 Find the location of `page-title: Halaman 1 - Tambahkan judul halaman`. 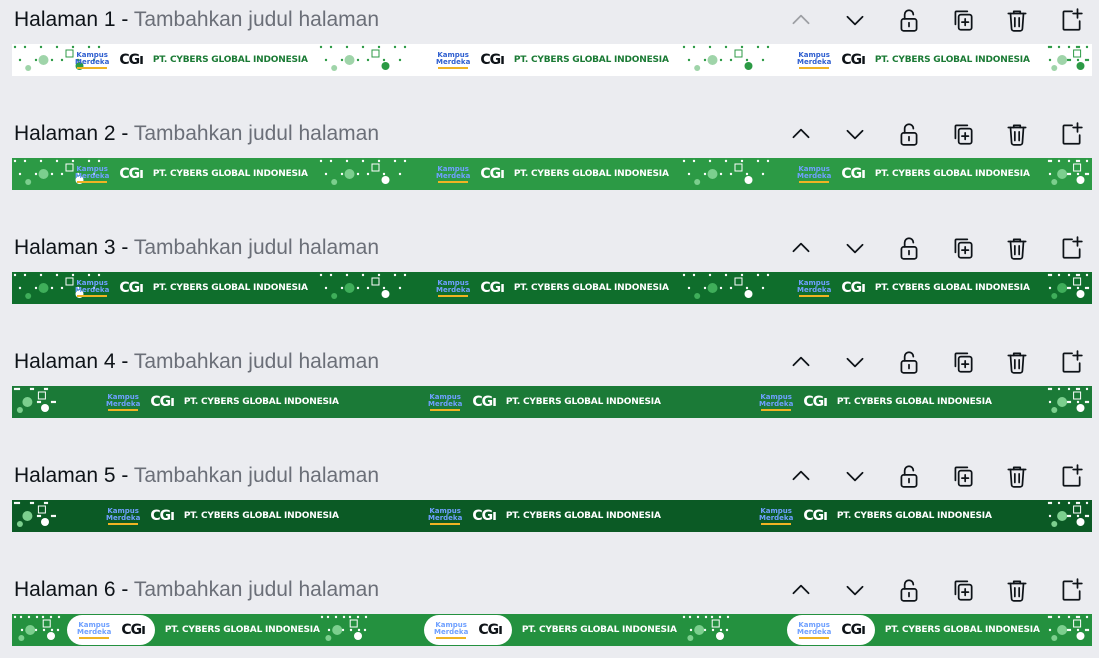

page-title: Halaman 1 - Tambahkan judul halaman is located at coordinates (196, 20).